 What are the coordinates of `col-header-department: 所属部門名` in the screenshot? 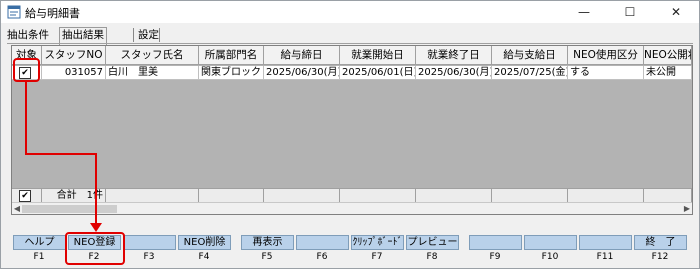 It's located at (231, 55).